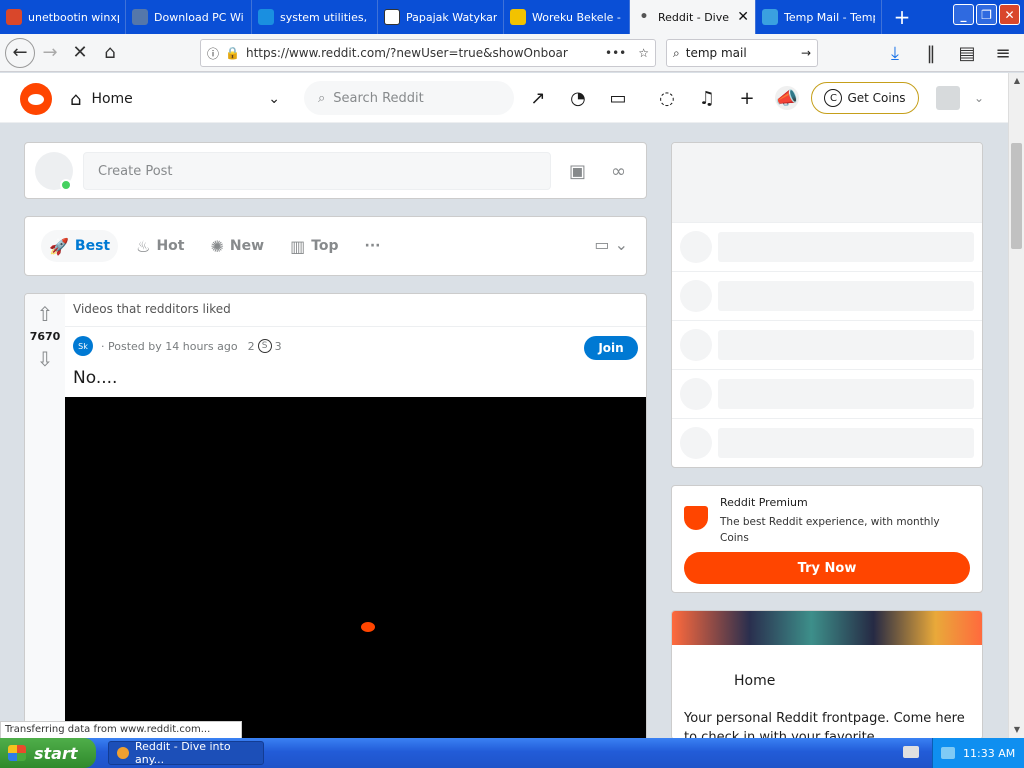 The height and width of the screenshot is (768, 1024). I want to click on browser-tab-reddit: • Reddit - Dive i ✕, so click(693, 17).